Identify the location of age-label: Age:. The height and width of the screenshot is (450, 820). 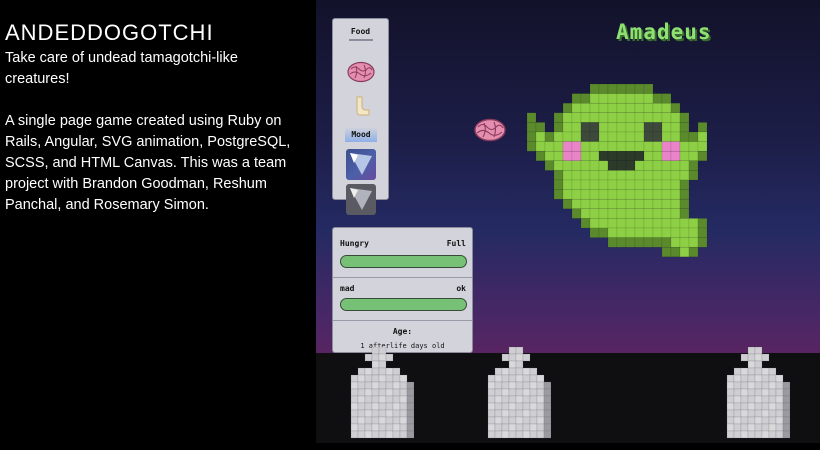
(402, 331).